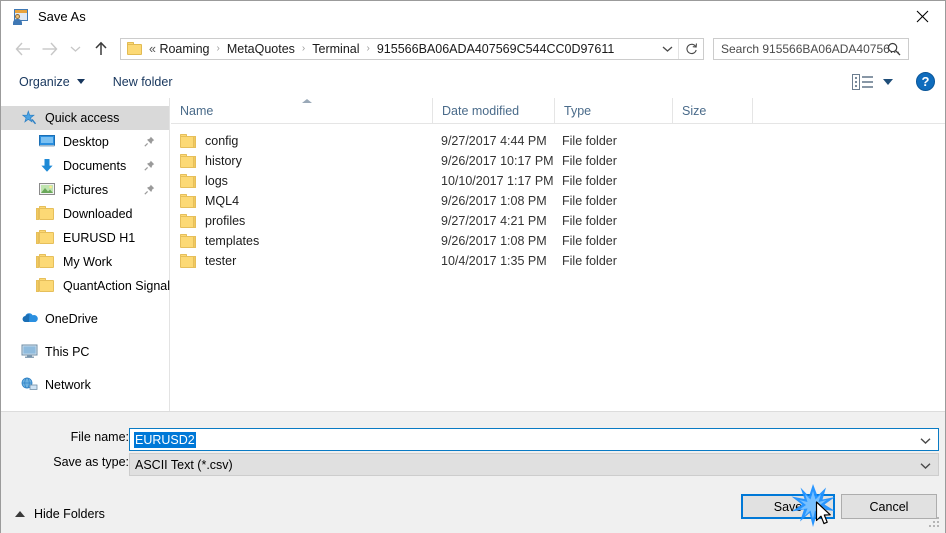 The width and height of the screenshot is (946, 533). I want to click on file-name-label: config, so click(222, 141).